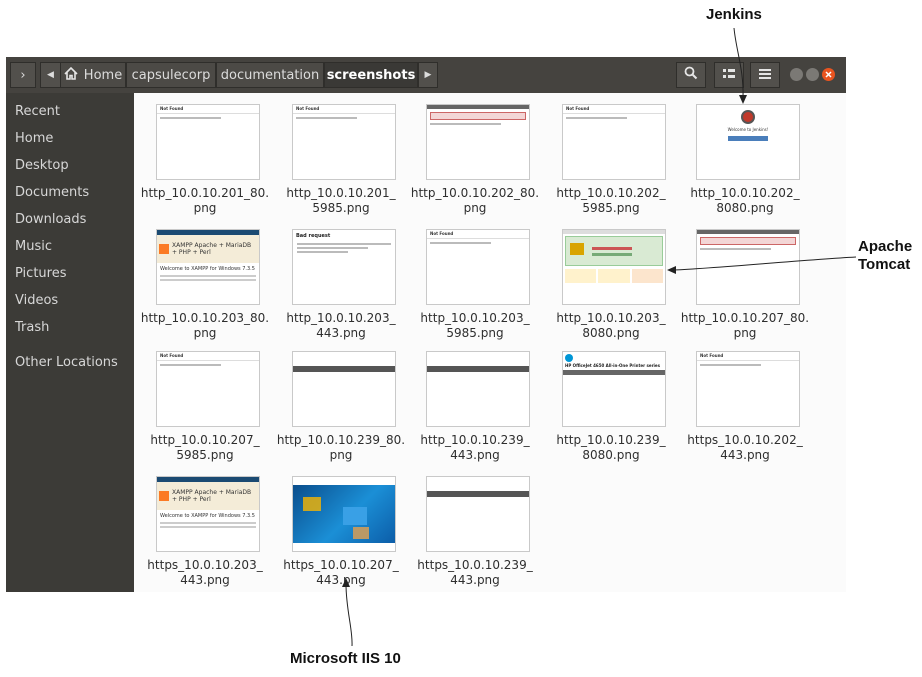 Image resolution: width=922 pixels, height=677 pixels. Describe the element at coordinates (40, 273) in the screenshot. I see `sidebar-item-pictures: Pictures` at that location.